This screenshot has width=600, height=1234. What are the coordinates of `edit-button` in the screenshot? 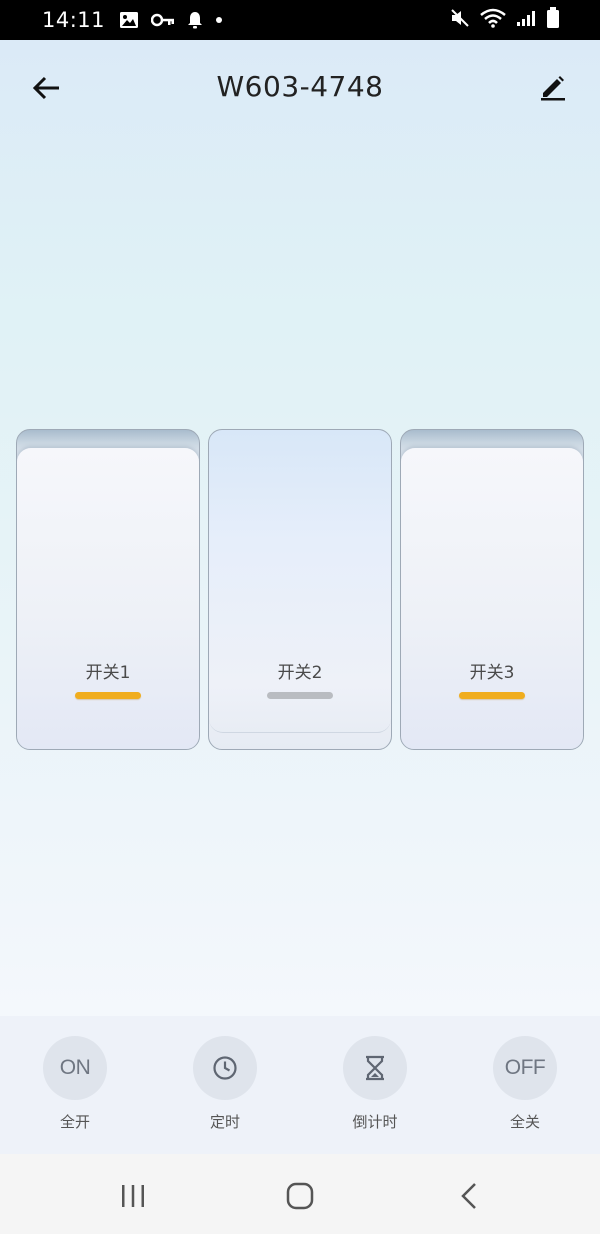 It's located at (553, 87).